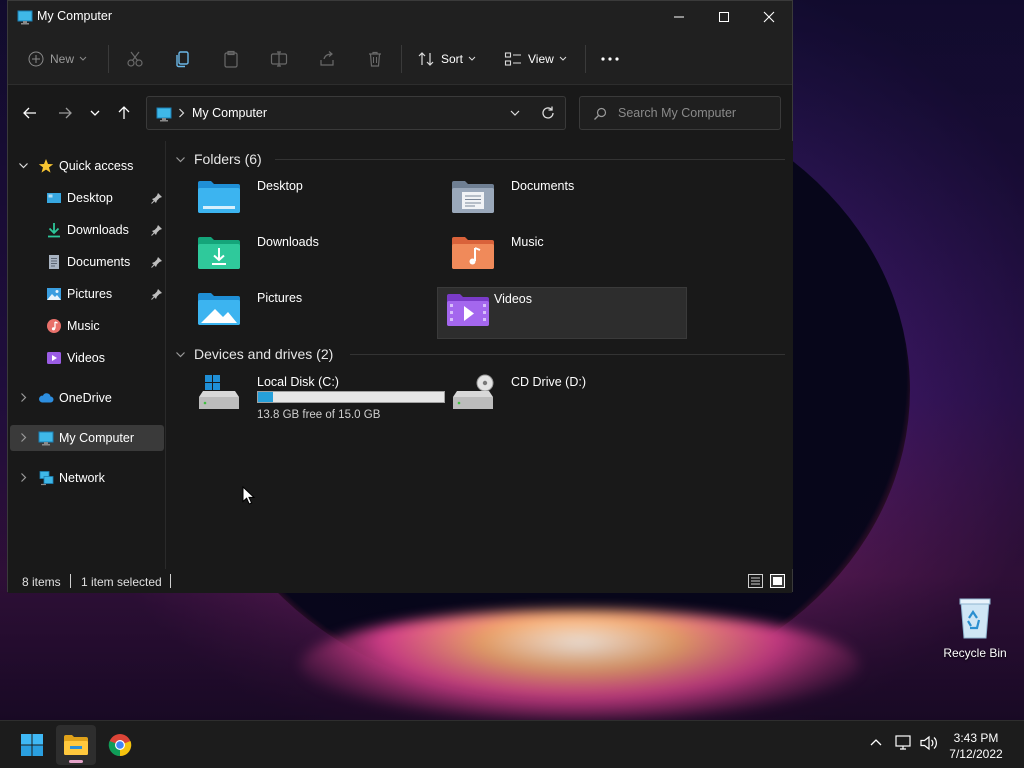  Describe the element at coordinates (312, 201) in the screenshot. I see `folder-desktop: Desktop` at that location.